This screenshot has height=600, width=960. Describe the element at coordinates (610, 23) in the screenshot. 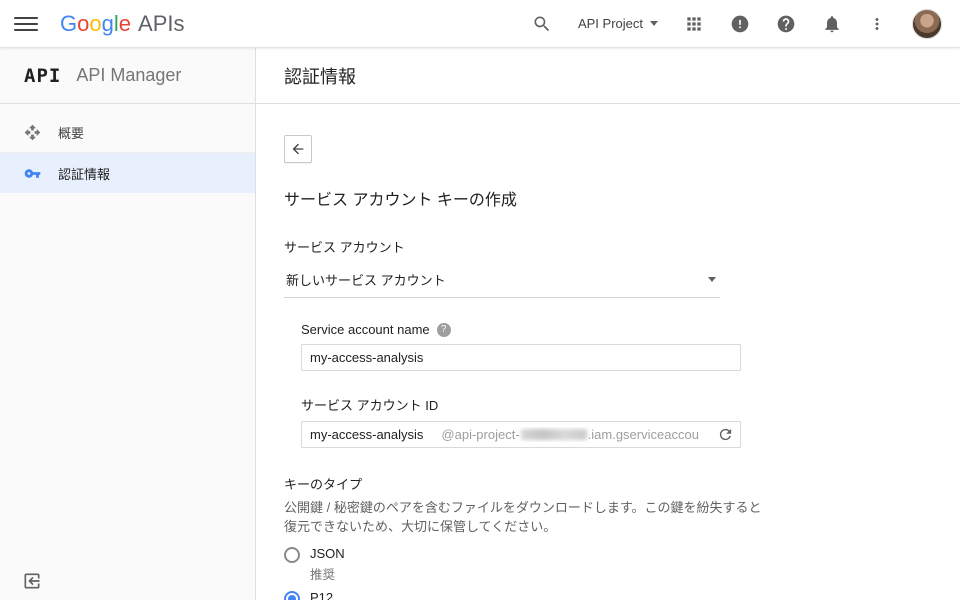

I see `project-selector-label: API Project` at that location.